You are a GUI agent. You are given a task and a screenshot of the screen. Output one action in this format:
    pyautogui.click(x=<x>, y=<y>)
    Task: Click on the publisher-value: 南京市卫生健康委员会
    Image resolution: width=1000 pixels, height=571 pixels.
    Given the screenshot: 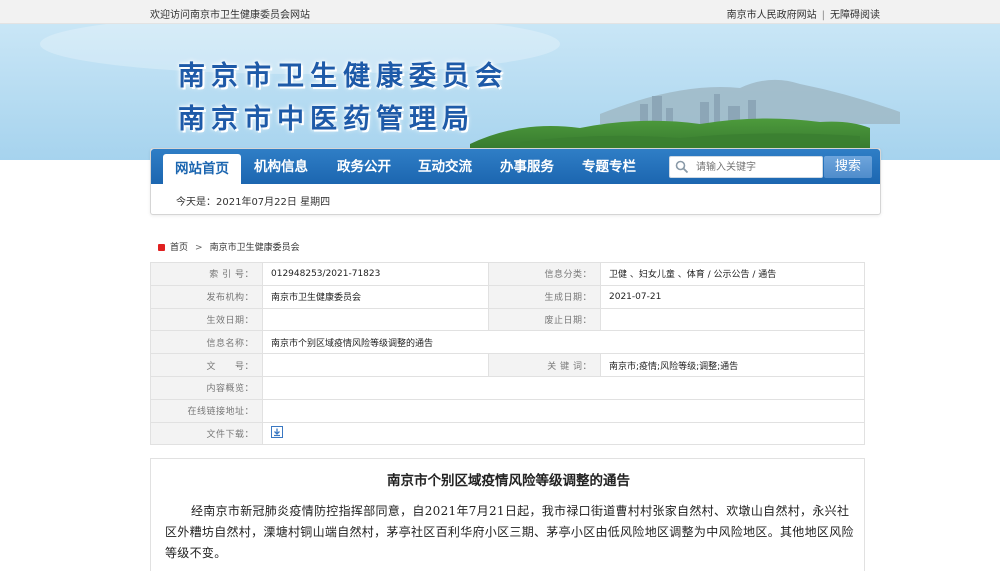 What is the action you would take?
    pyautogui.click(x=375, y=296)
    